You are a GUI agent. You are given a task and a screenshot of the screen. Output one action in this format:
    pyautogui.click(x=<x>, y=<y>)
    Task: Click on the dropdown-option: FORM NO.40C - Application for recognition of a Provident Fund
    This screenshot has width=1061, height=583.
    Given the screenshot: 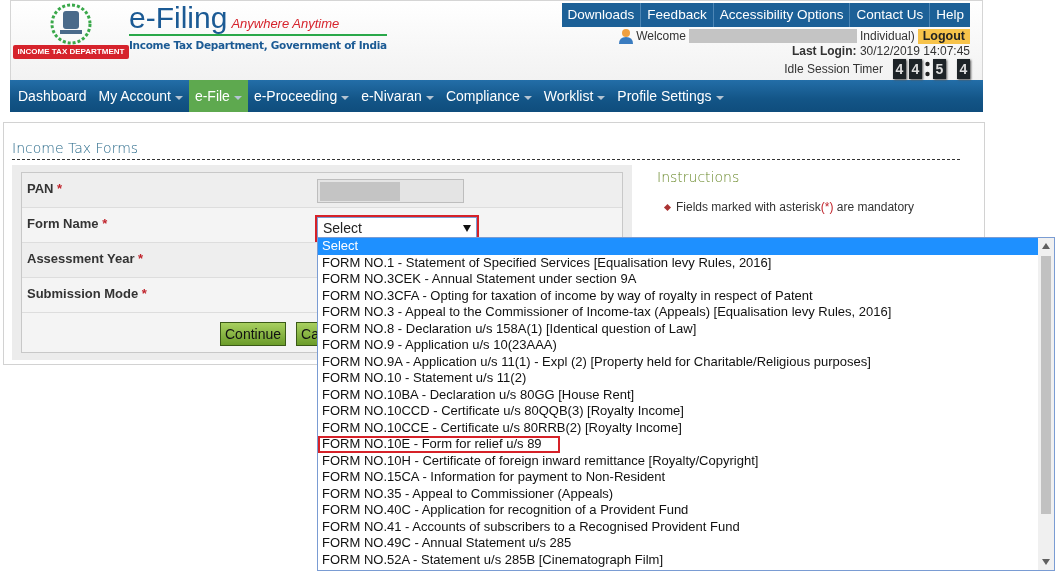 What is the action you would take?
    pyautogui.click(x=678, y=510)
    